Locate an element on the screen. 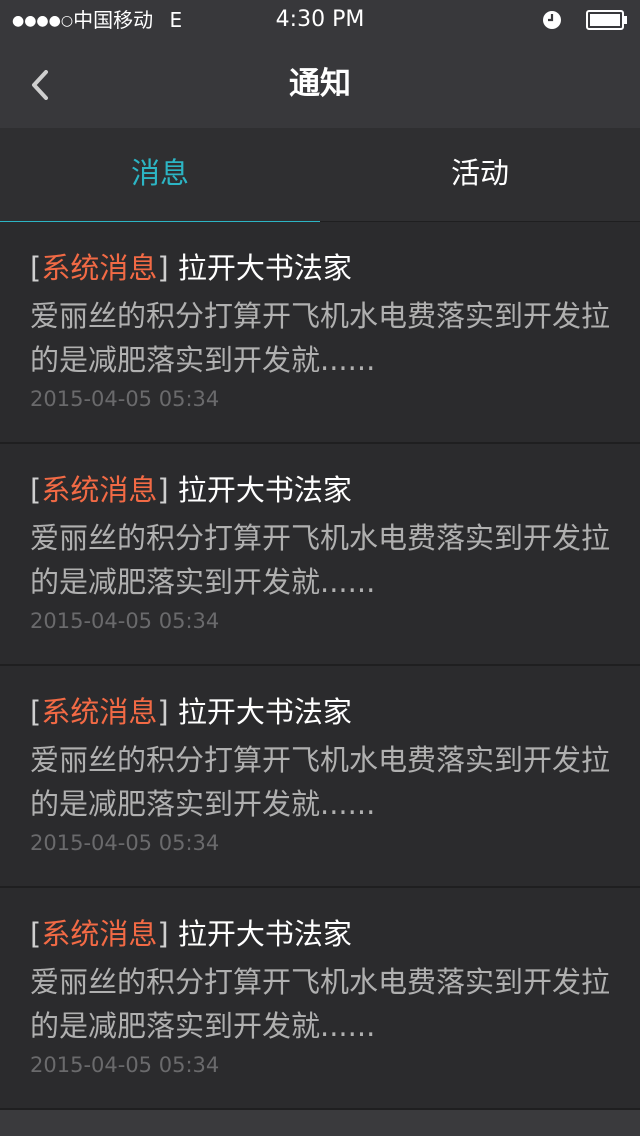 The image size is (640, 1136). tab-activity: 活动 is located at coordinates (480, 174).